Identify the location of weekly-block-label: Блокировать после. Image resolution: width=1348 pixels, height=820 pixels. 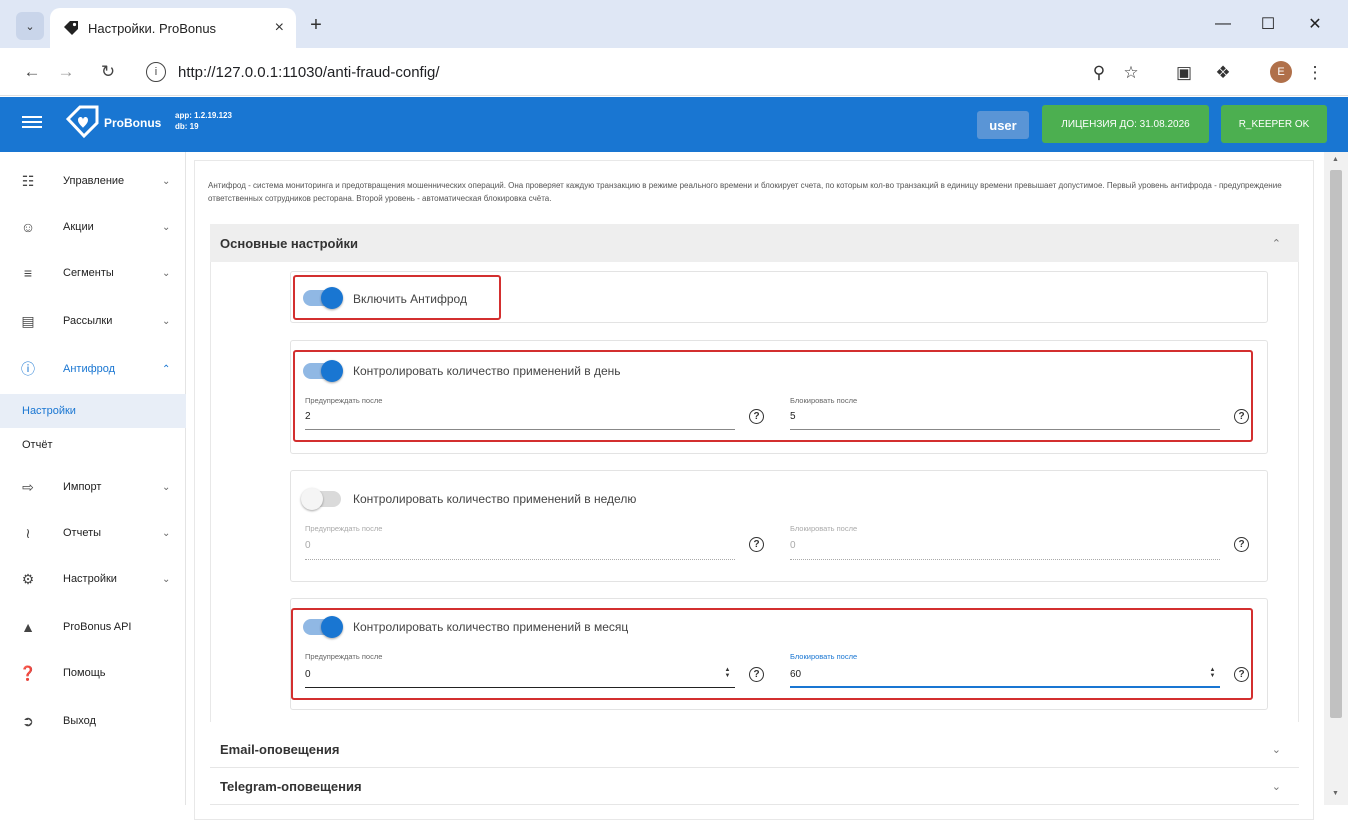
(824, 528).